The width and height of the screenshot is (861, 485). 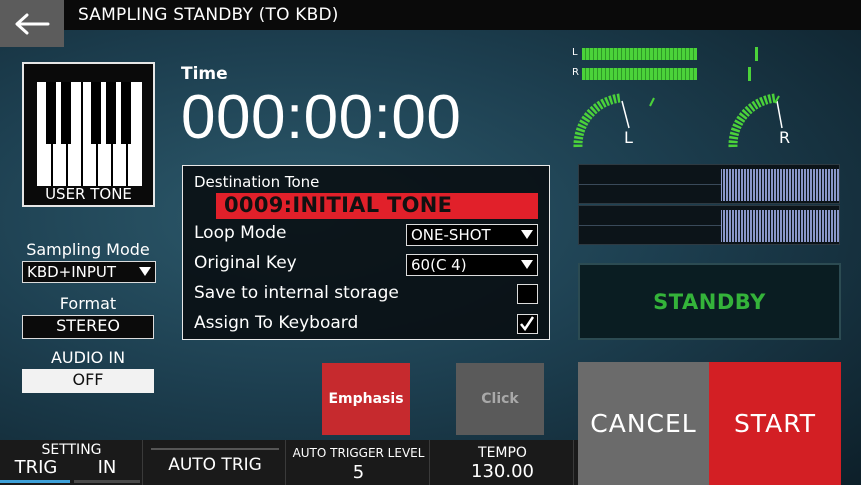 What do you see at coordinates (502, 453) in the screenshot?
I see `tempo-label: TEMPO` at bounding box center [502, 453].